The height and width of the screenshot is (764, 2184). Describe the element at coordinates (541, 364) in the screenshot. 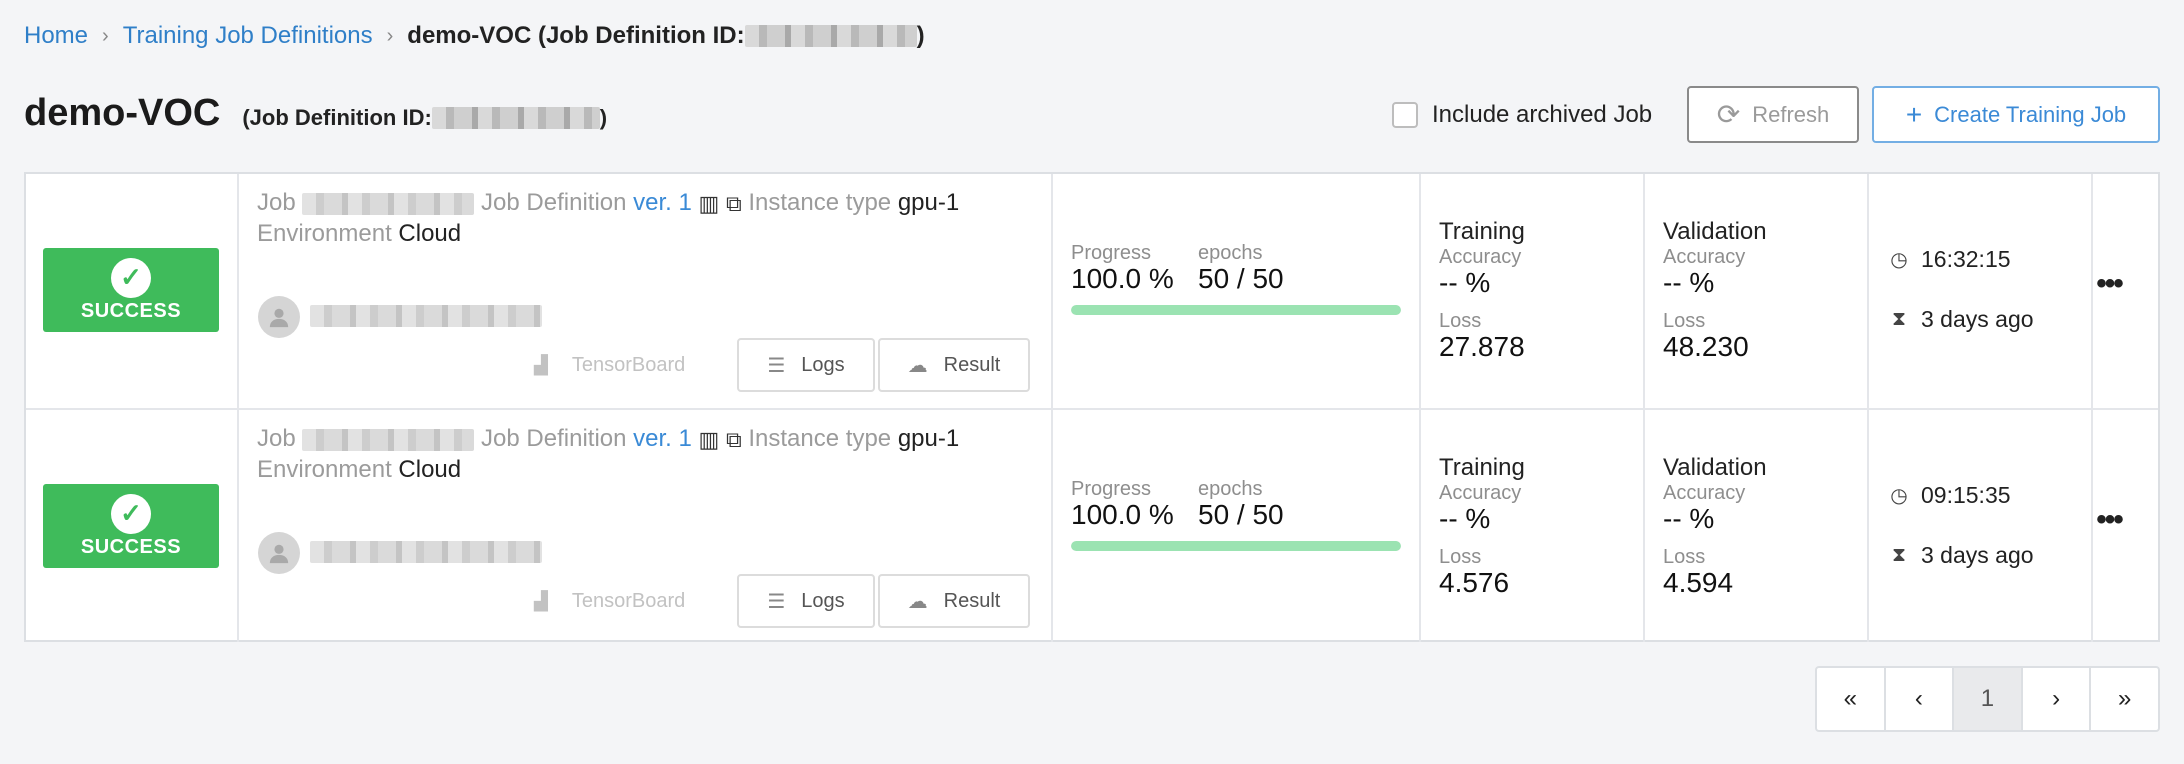

I see `chart-icon: ▟` at that location.